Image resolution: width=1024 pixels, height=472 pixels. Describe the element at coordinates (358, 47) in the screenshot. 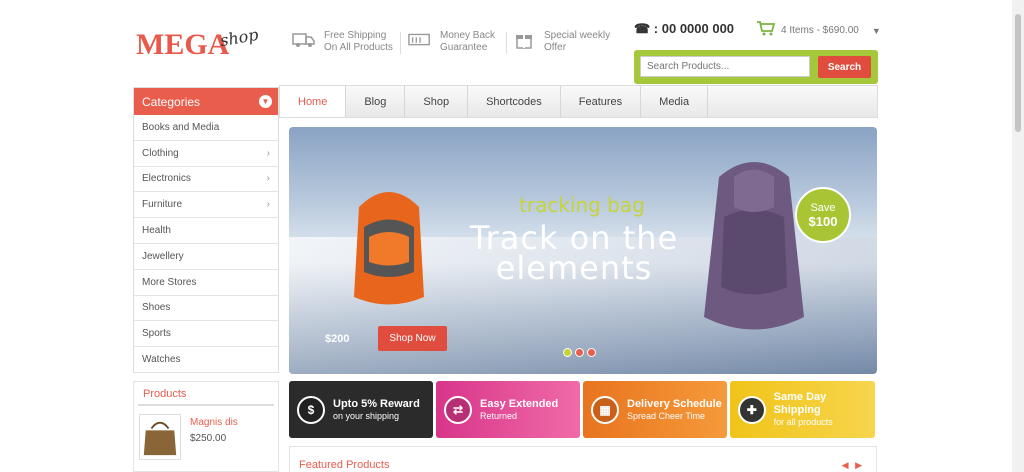

I see `feature-line2: On All Products` at that location.